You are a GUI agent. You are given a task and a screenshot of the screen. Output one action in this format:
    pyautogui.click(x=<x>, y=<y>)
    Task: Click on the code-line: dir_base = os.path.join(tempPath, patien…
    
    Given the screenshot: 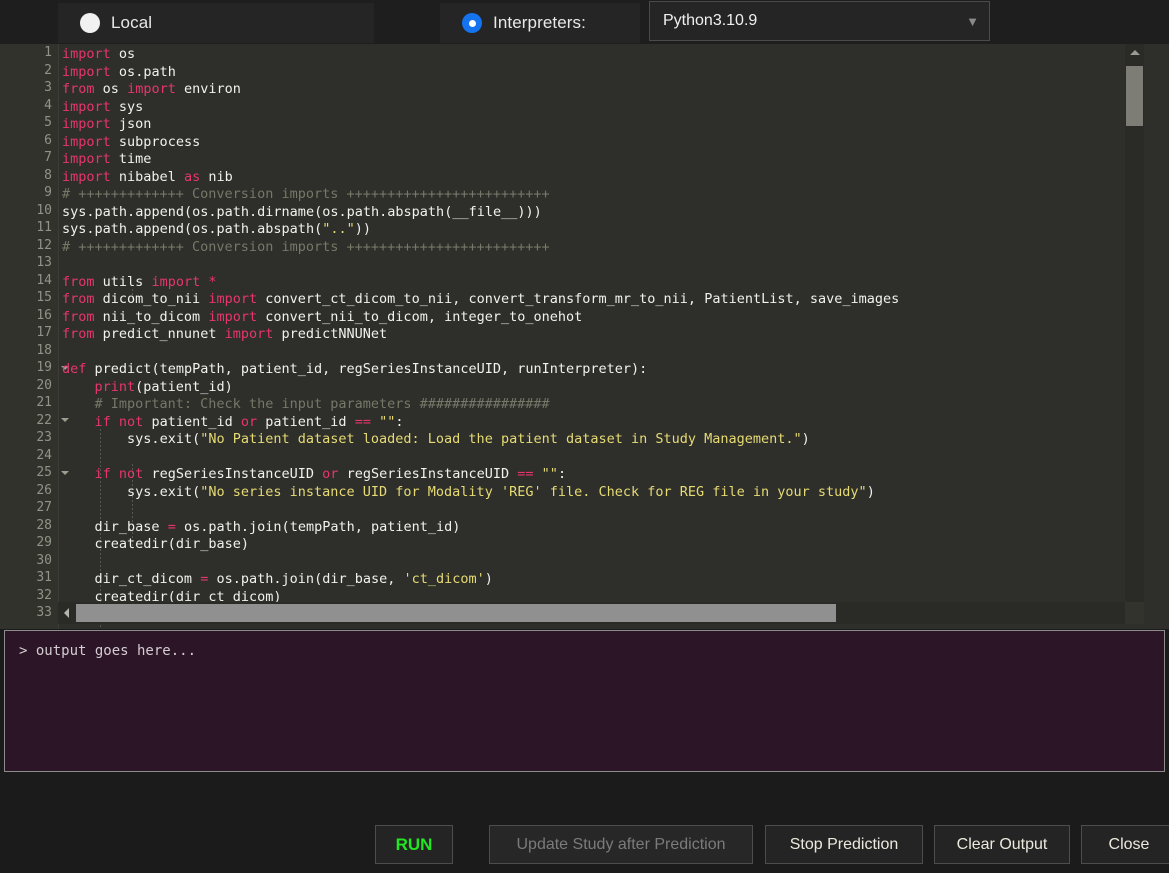 What is the action you would take?
    pyautogui.click(x=277, y=526)
    